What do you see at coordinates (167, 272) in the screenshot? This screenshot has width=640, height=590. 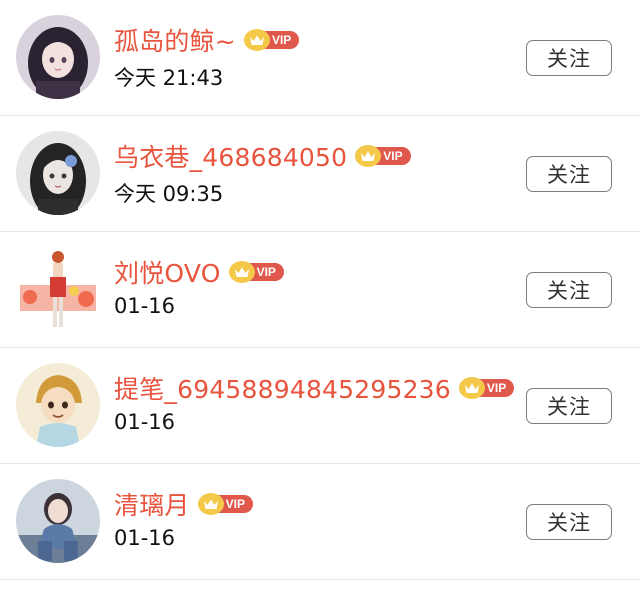 I see `user-name: 刘悦OVO` at bounding box center [167, 272].